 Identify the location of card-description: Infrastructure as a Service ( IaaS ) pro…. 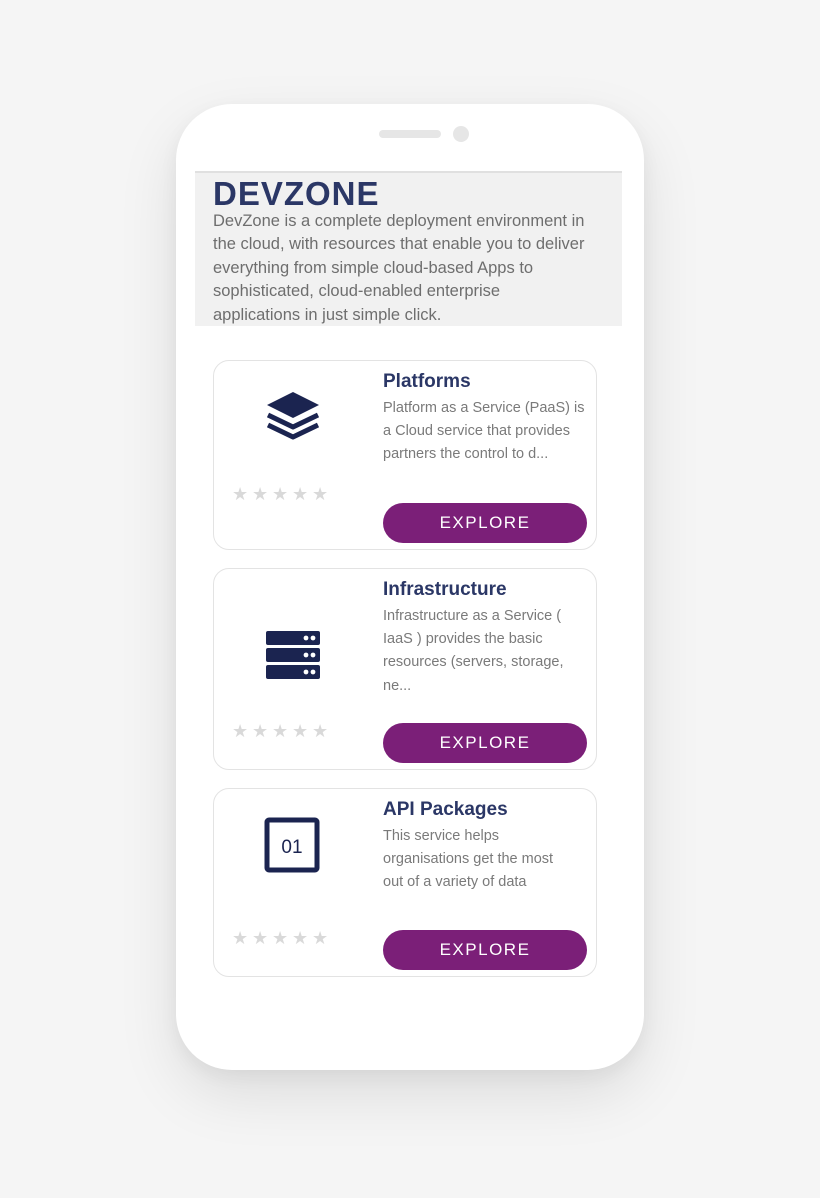
(473, 651).